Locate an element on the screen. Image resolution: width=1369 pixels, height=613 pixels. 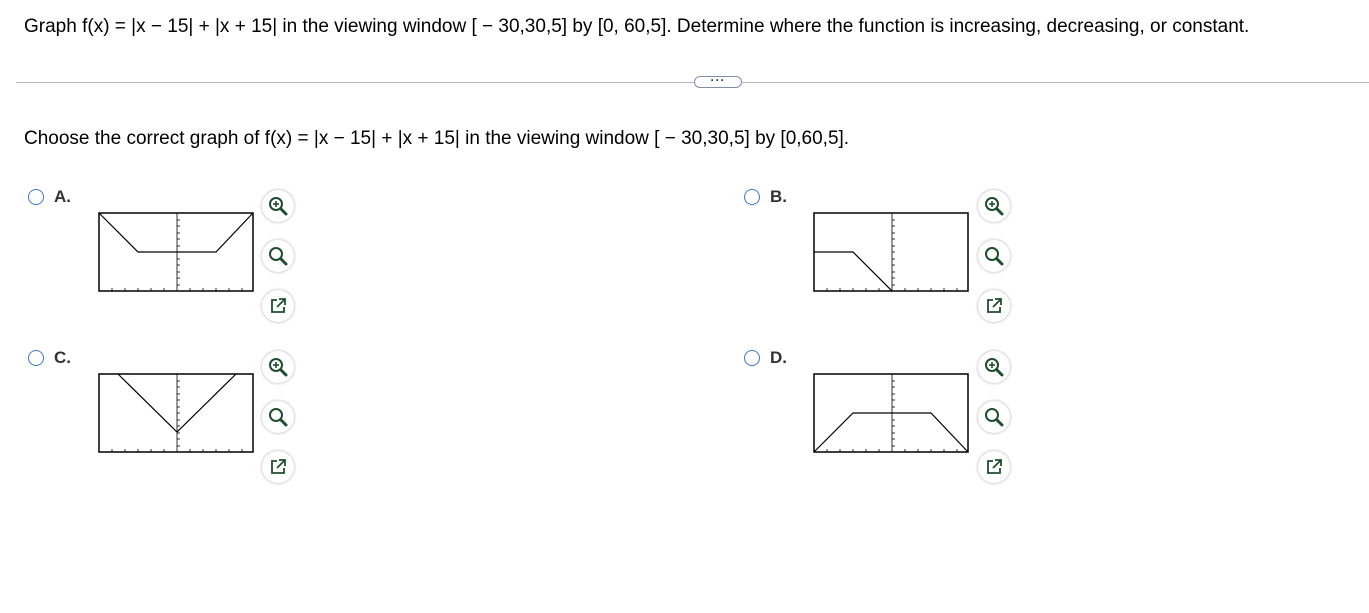
divider is located at coordinates (692, 82).